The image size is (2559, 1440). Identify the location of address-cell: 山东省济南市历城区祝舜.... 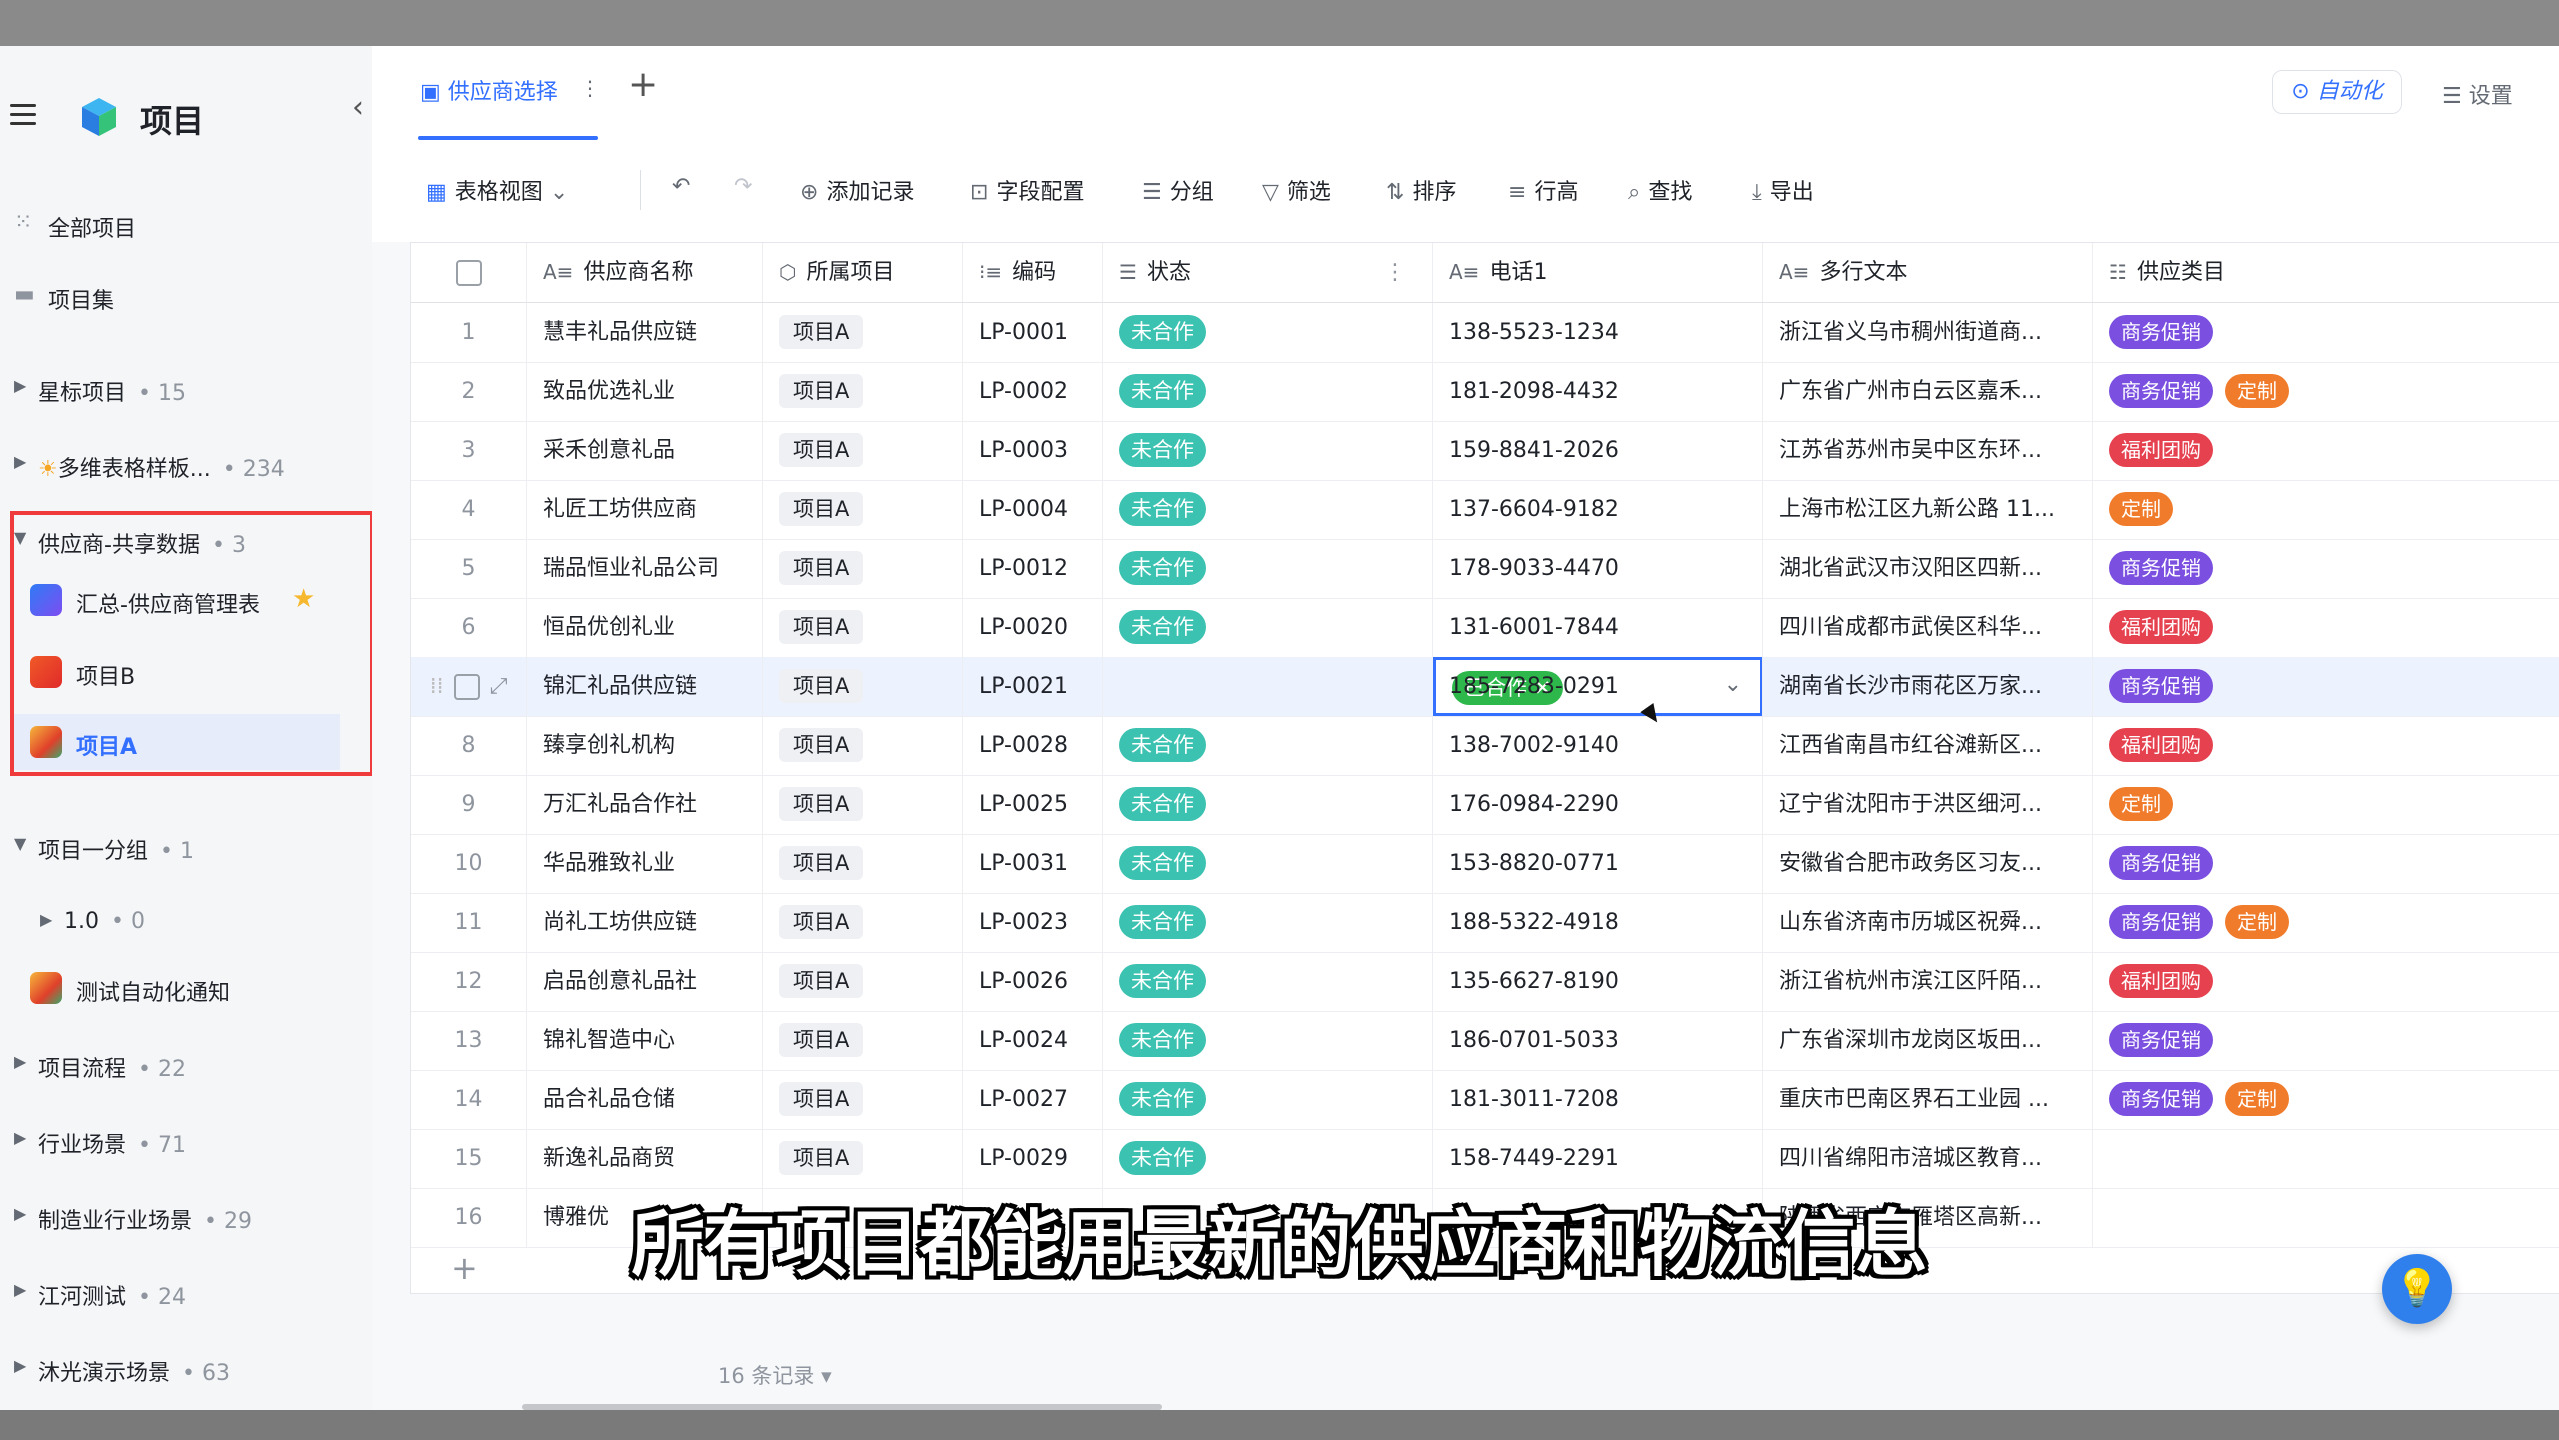
(1928, 922).